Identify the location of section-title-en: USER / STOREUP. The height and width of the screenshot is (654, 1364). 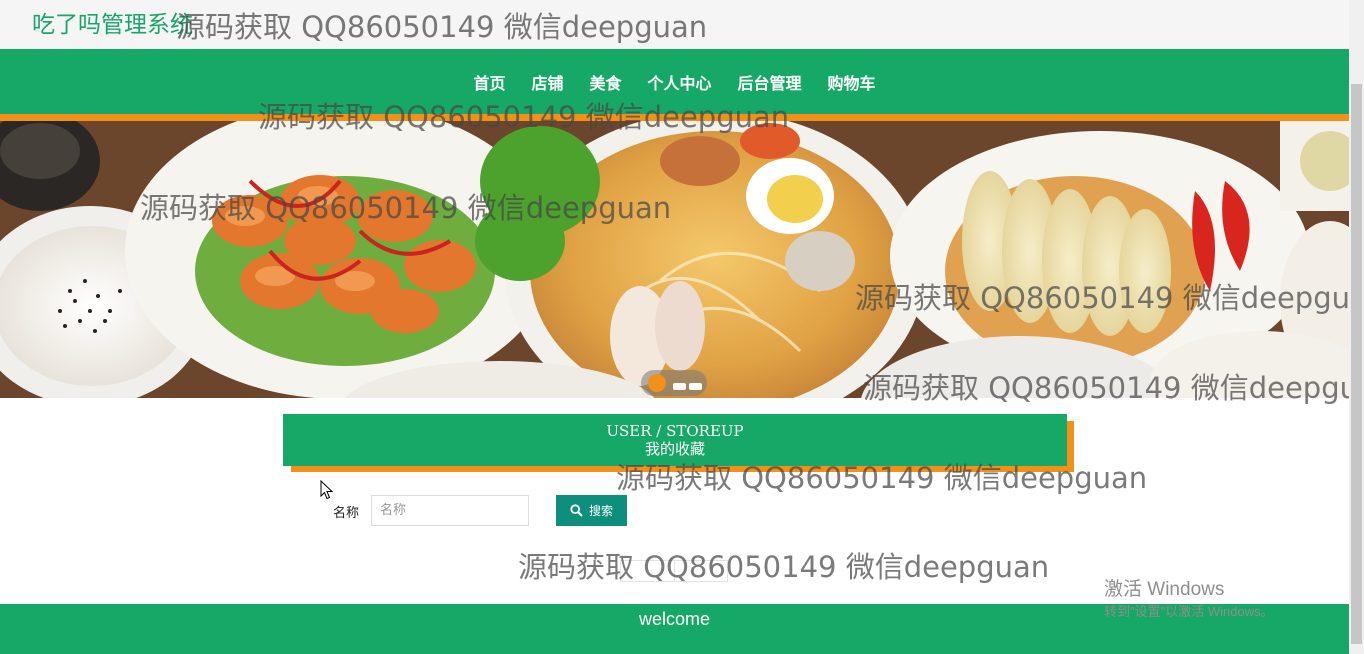
(675, 431).